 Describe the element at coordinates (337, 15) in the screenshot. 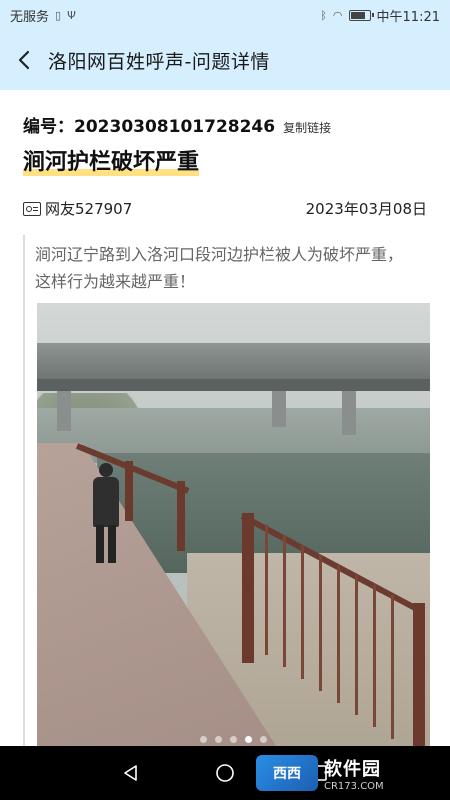

I see `wifi-icon: ◠` at that location.